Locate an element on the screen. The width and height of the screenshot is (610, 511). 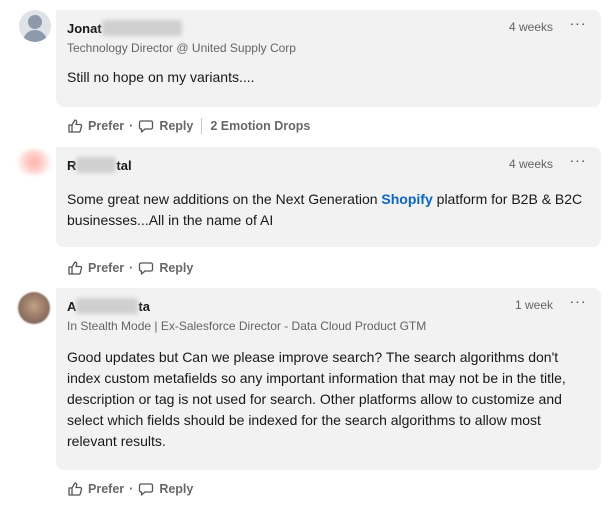
author-name-visible-start: A is located at coordinates (72, 306).